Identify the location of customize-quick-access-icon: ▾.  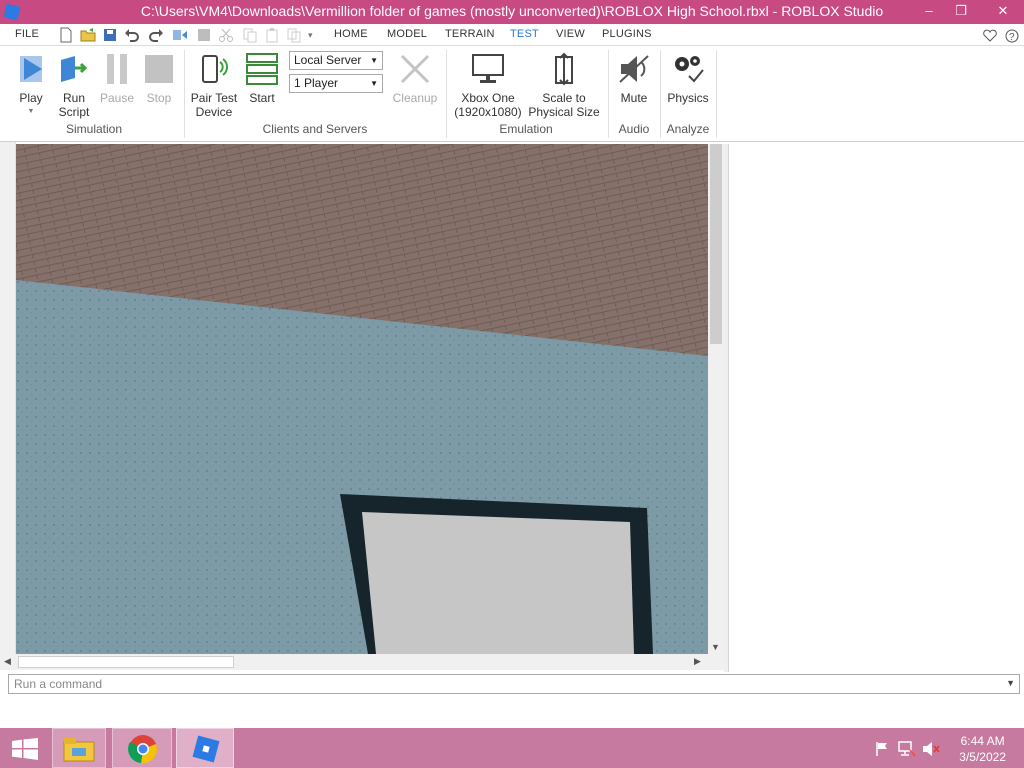
(316, 38).